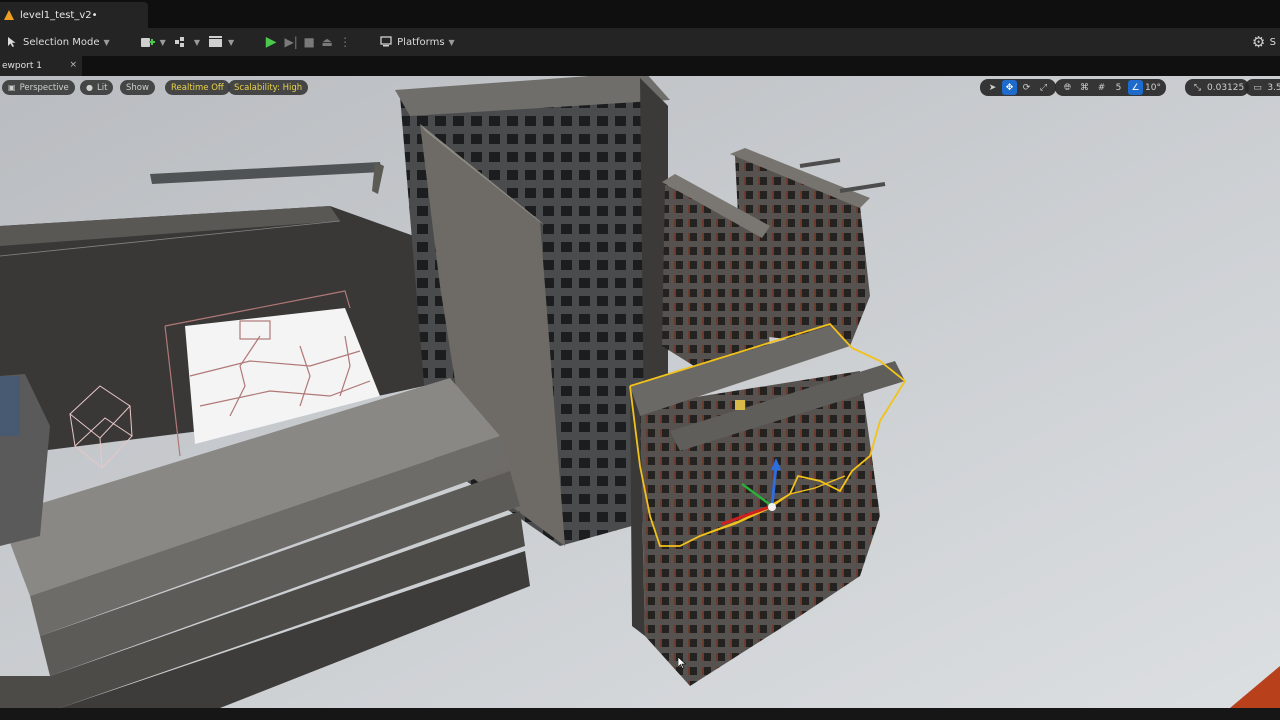  Describe the element at coordinates (1225, 87) in the screenshot. I see `scale-snap-value: 0.03125` at that location.